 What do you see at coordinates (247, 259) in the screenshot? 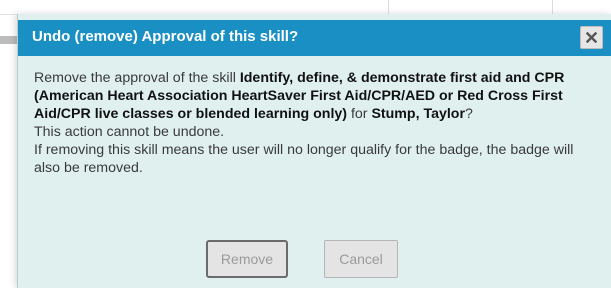
I see `remove-button: Remove` at bounding box center [247, 259].